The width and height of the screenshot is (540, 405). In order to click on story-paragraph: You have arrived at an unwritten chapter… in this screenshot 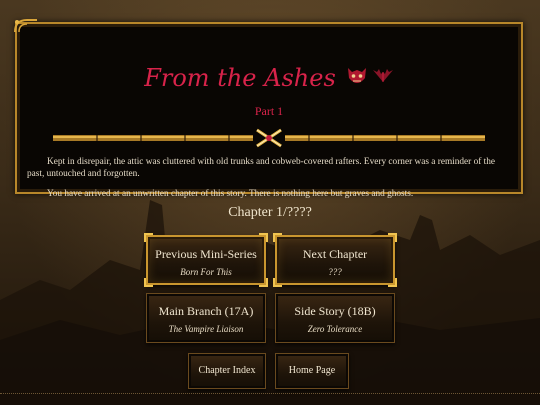, I will do `click(230, 194)`.